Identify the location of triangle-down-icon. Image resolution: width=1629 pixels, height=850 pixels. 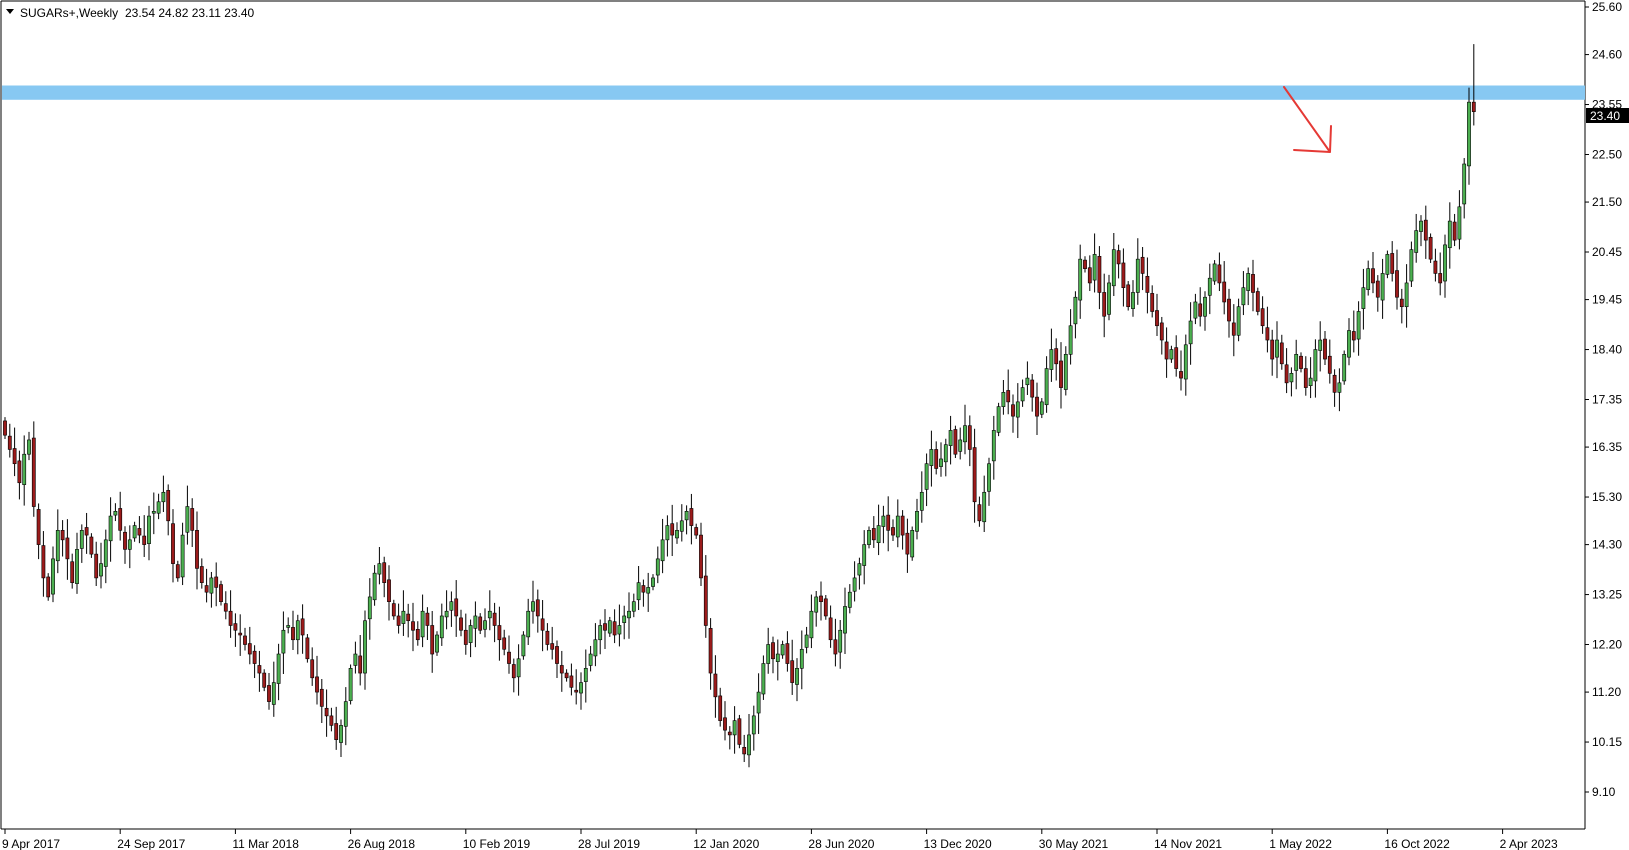
(10, 11).